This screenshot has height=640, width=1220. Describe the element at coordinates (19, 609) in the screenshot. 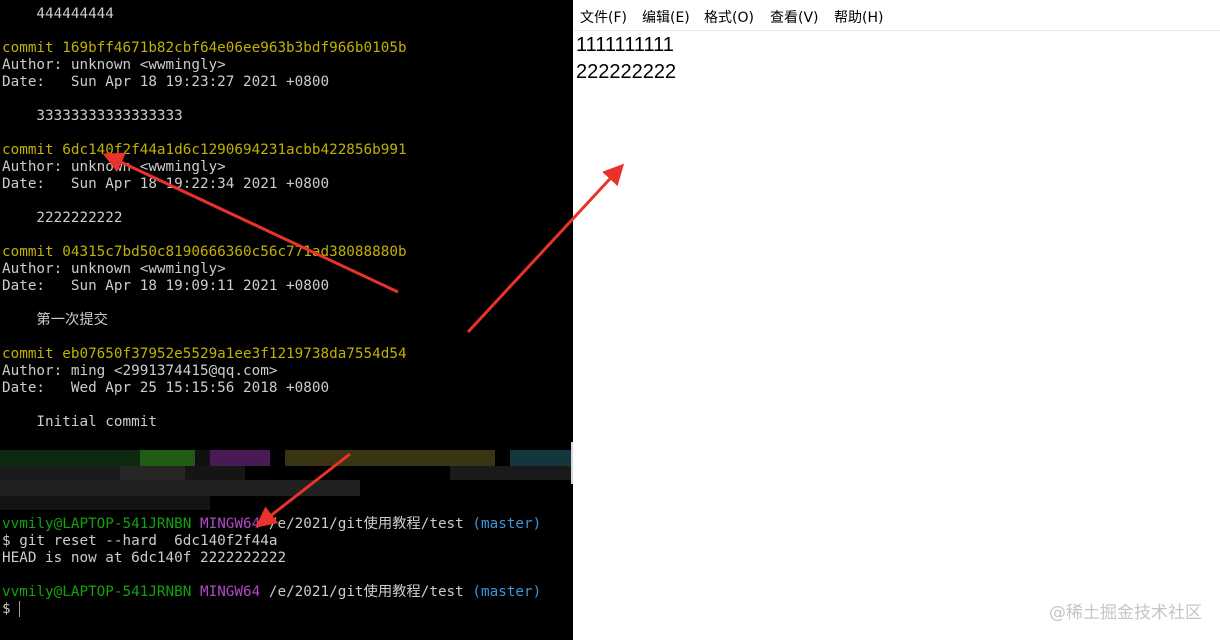

I see `text-cursor` at that location.